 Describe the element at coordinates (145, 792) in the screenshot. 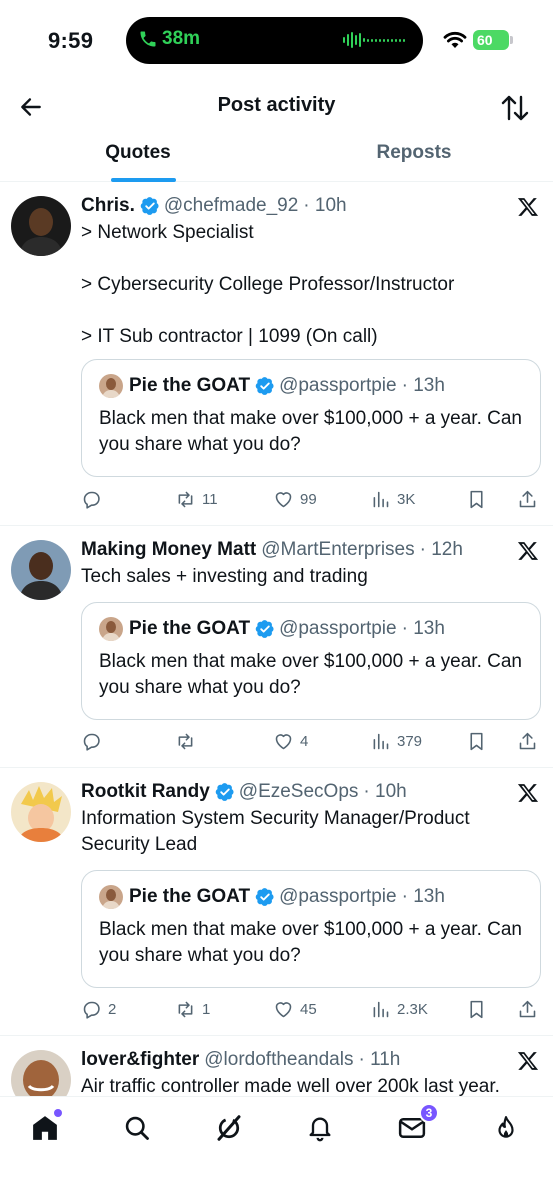

I see `author-name: Rootkit Randy` at that location.